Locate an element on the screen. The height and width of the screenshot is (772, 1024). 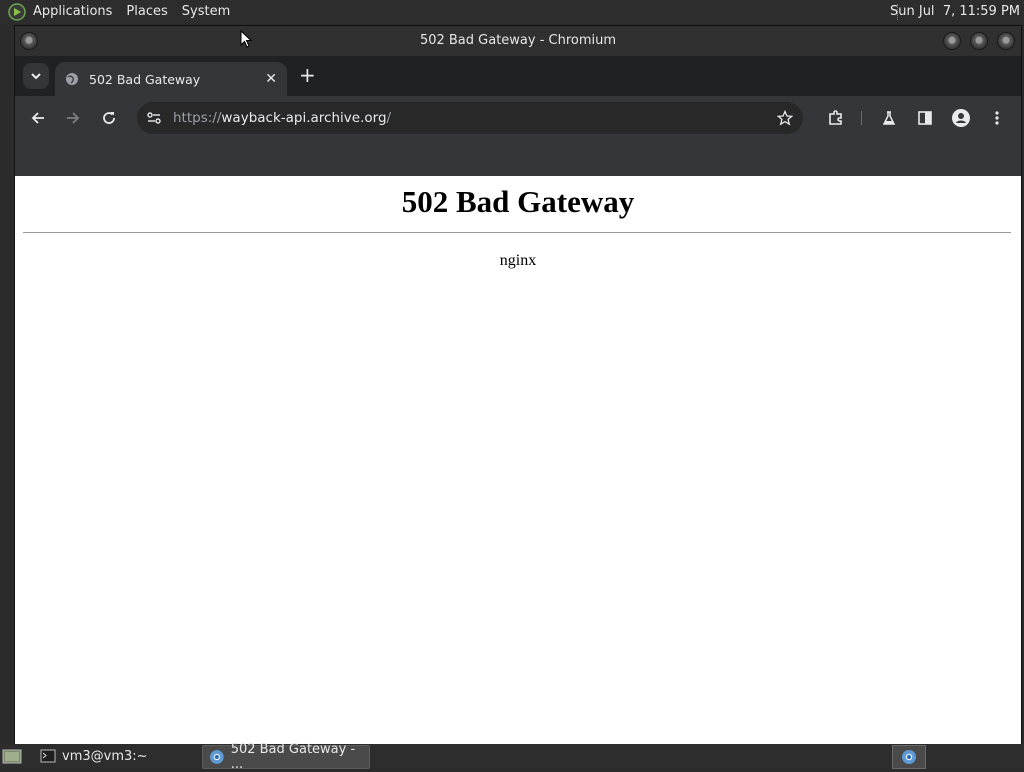
window-titlebar: 502 Bad Gateway - Chromium is located at coordinates (518, 41).